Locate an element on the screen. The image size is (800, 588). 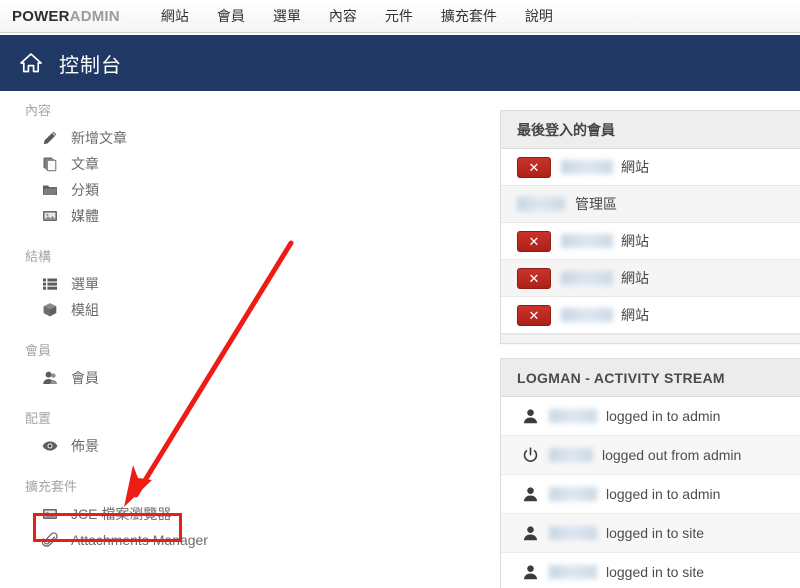
pencil-icon is located at coordinates (50, 138).